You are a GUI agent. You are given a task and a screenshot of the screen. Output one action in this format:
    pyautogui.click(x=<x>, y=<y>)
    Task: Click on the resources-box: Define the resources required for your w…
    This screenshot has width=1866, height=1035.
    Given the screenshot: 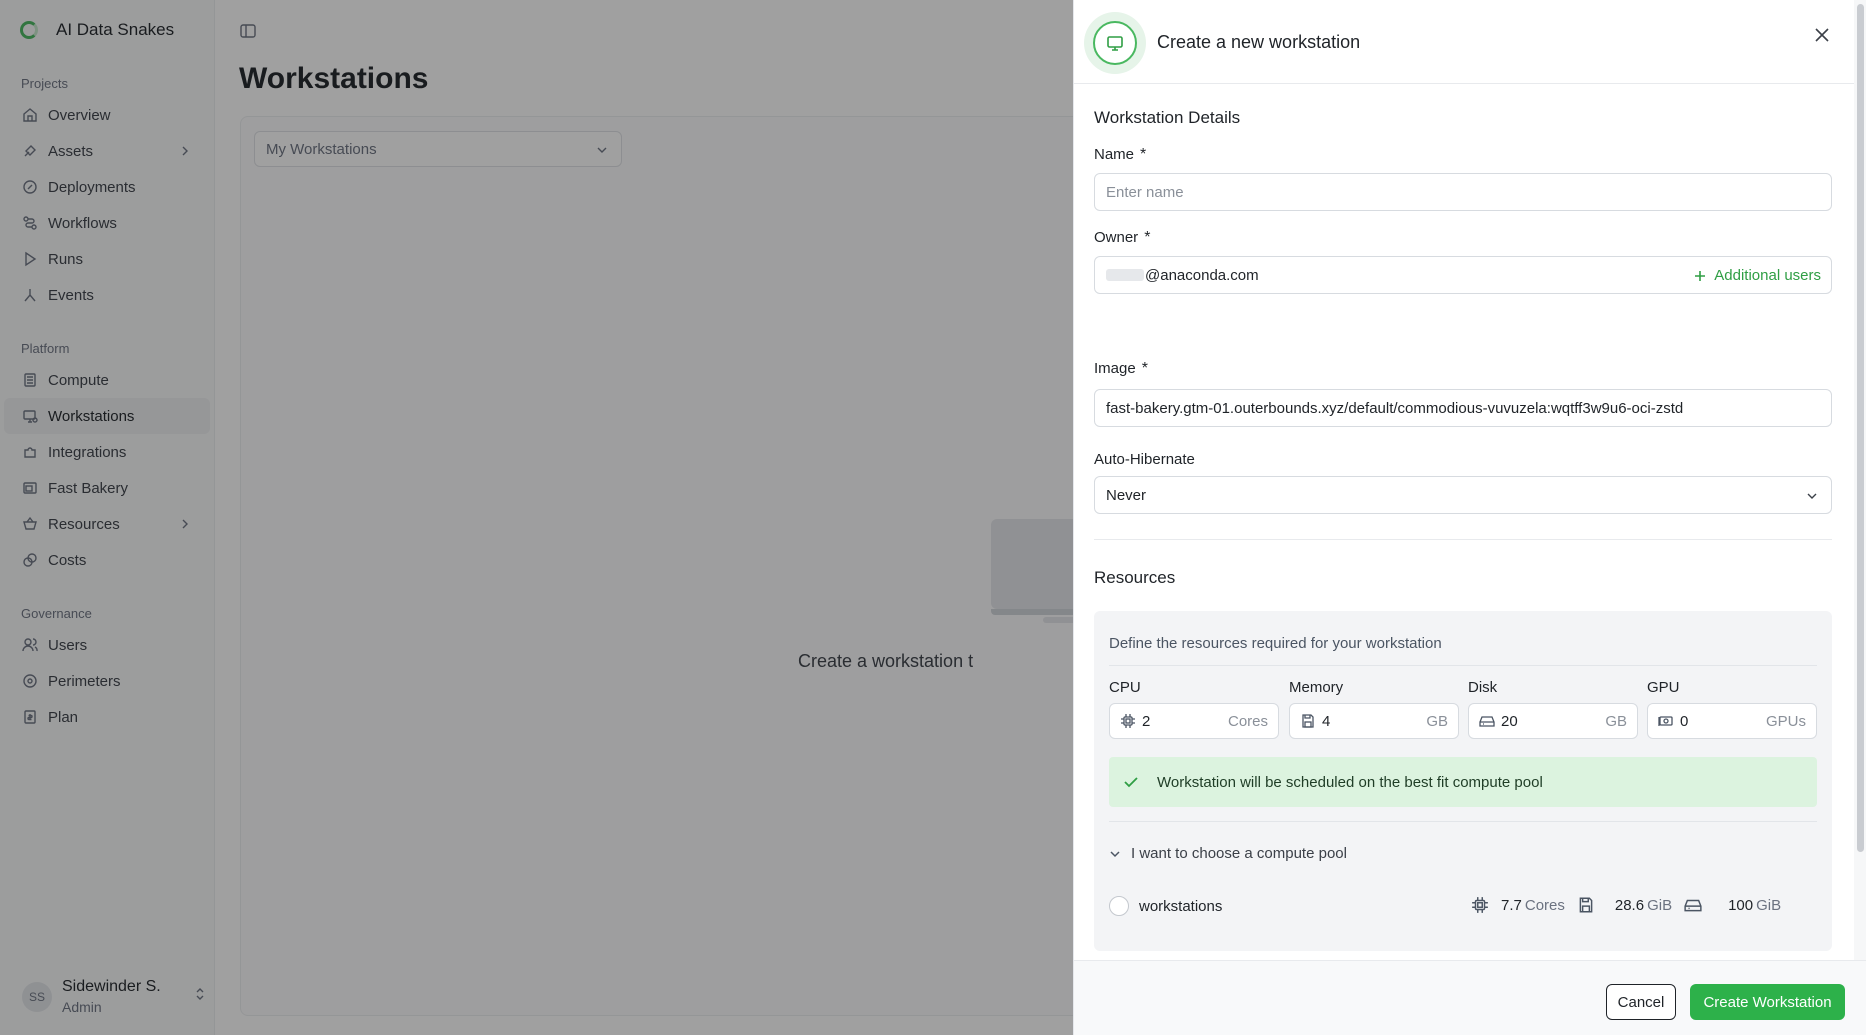 What is the action you would take?
    pyautogui.click(x=1463, y=781)
    